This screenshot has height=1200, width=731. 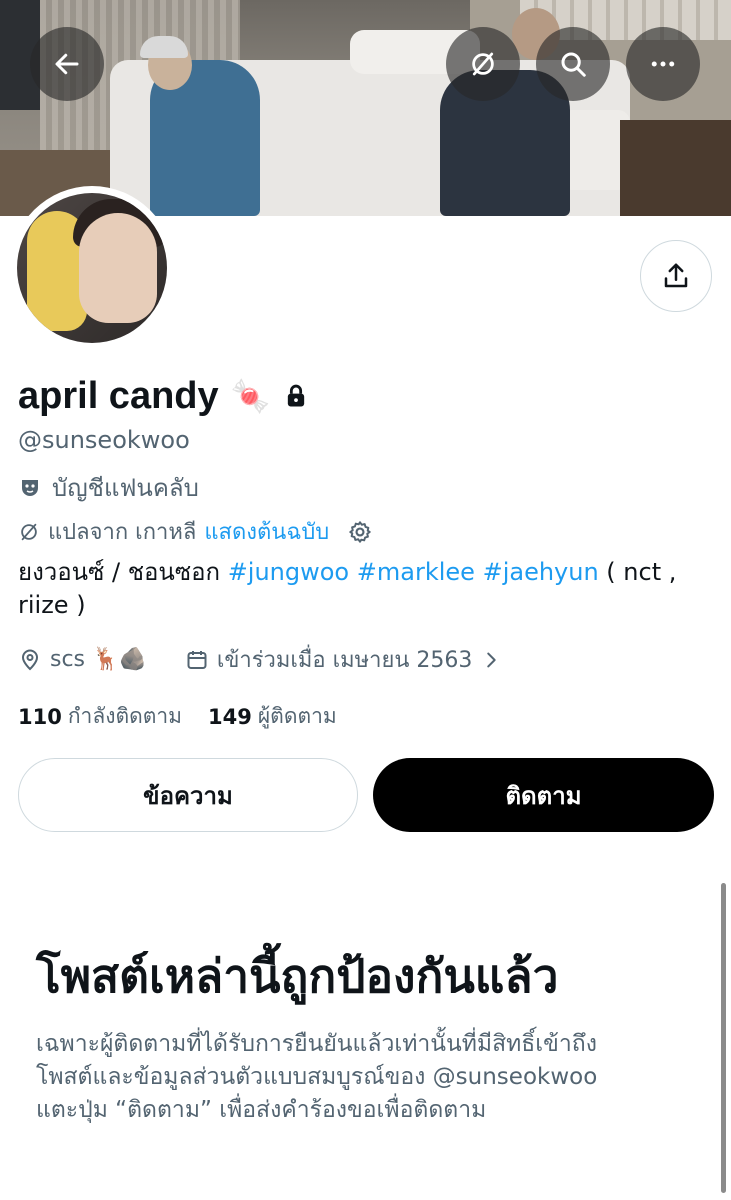 What do you see at coordinates (541, 572) in the screenshot?
I see `hashtag-link: #jaehyun` at bounding box center [541, 572].